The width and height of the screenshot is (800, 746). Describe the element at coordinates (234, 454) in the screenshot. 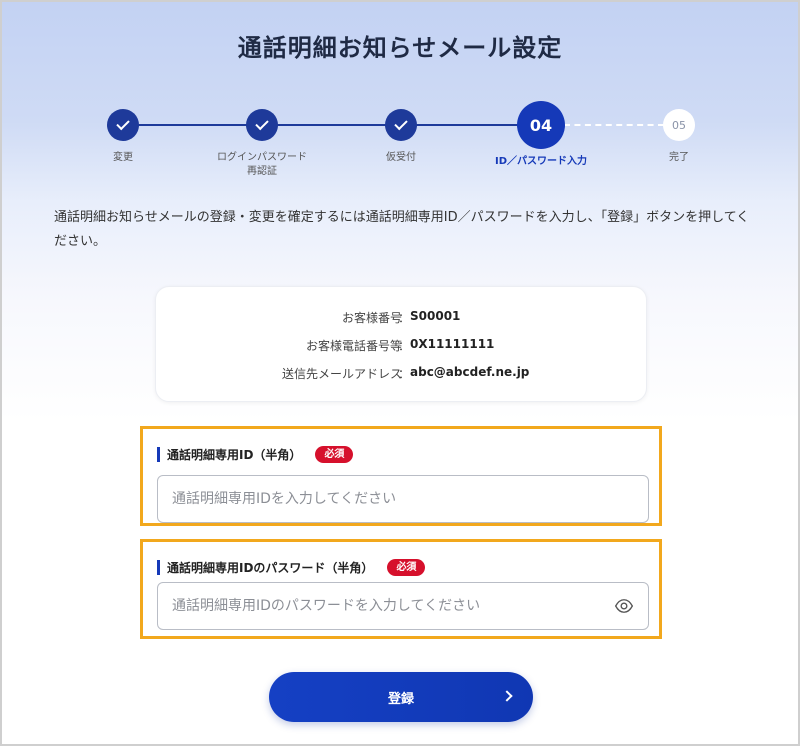

I see `id-field-label: 通話明細専用ID（半角）` at that location.